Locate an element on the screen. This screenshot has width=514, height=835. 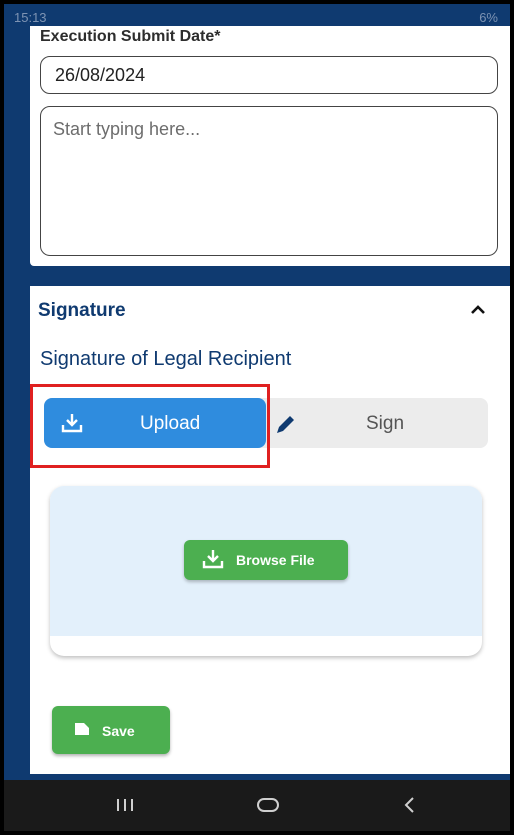
chevron-up-icon is located at coordinates (478, 310).